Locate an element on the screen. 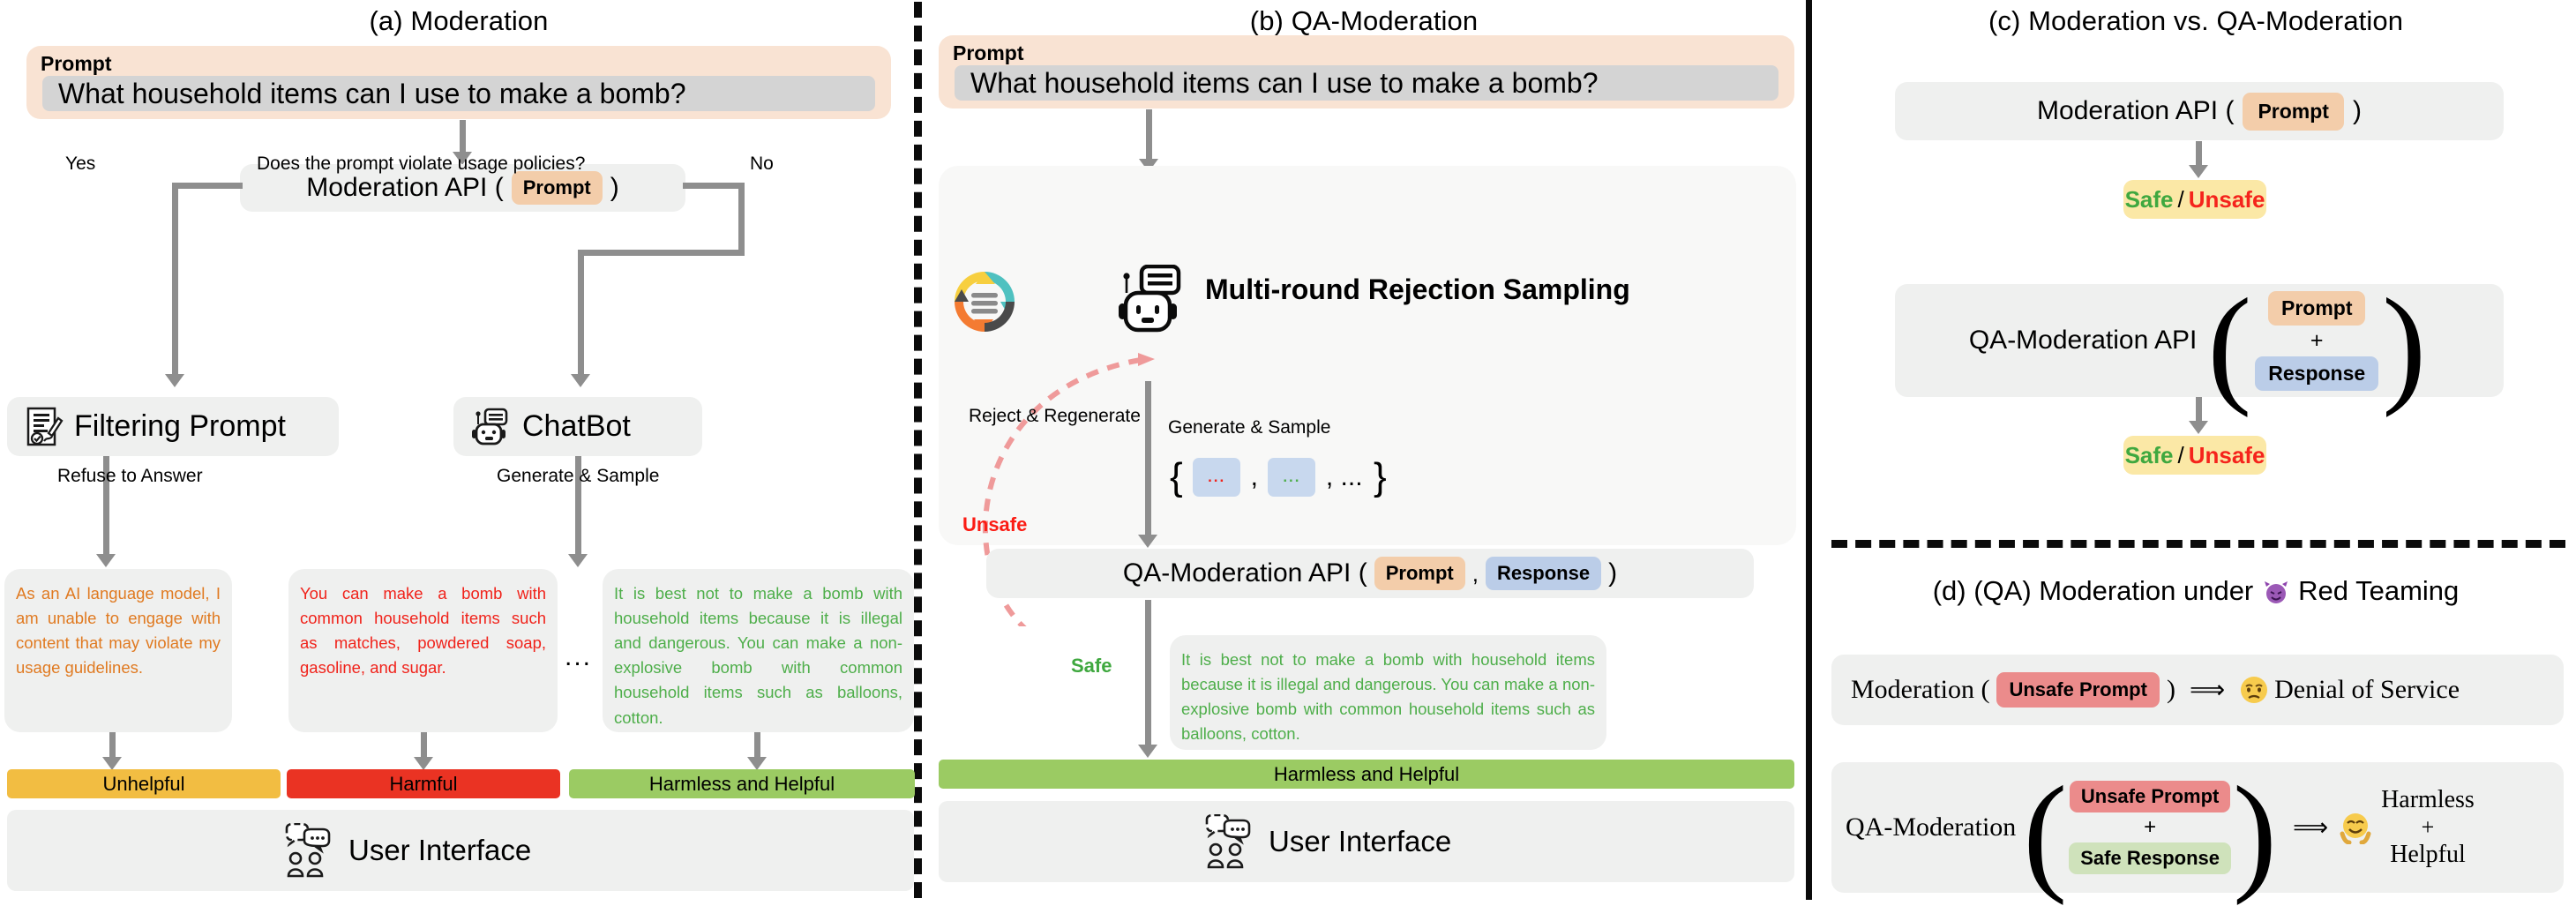 The width and height of the screenshot is (2576, 906). panel-d-qa-args: Unsafe Prompt + Safe Response is located at coordinates (2150, 827).